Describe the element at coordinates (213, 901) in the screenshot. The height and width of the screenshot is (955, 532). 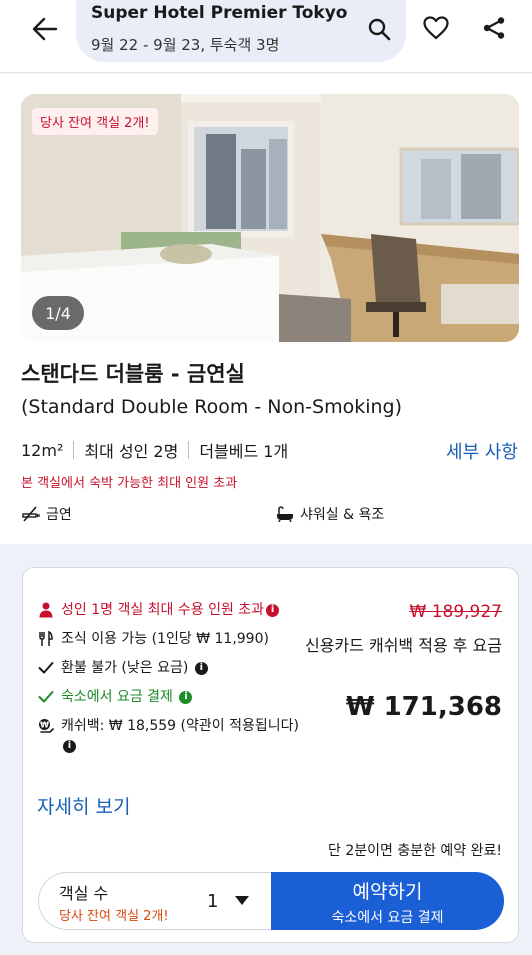
I see `room-count-value: 1` at that location.